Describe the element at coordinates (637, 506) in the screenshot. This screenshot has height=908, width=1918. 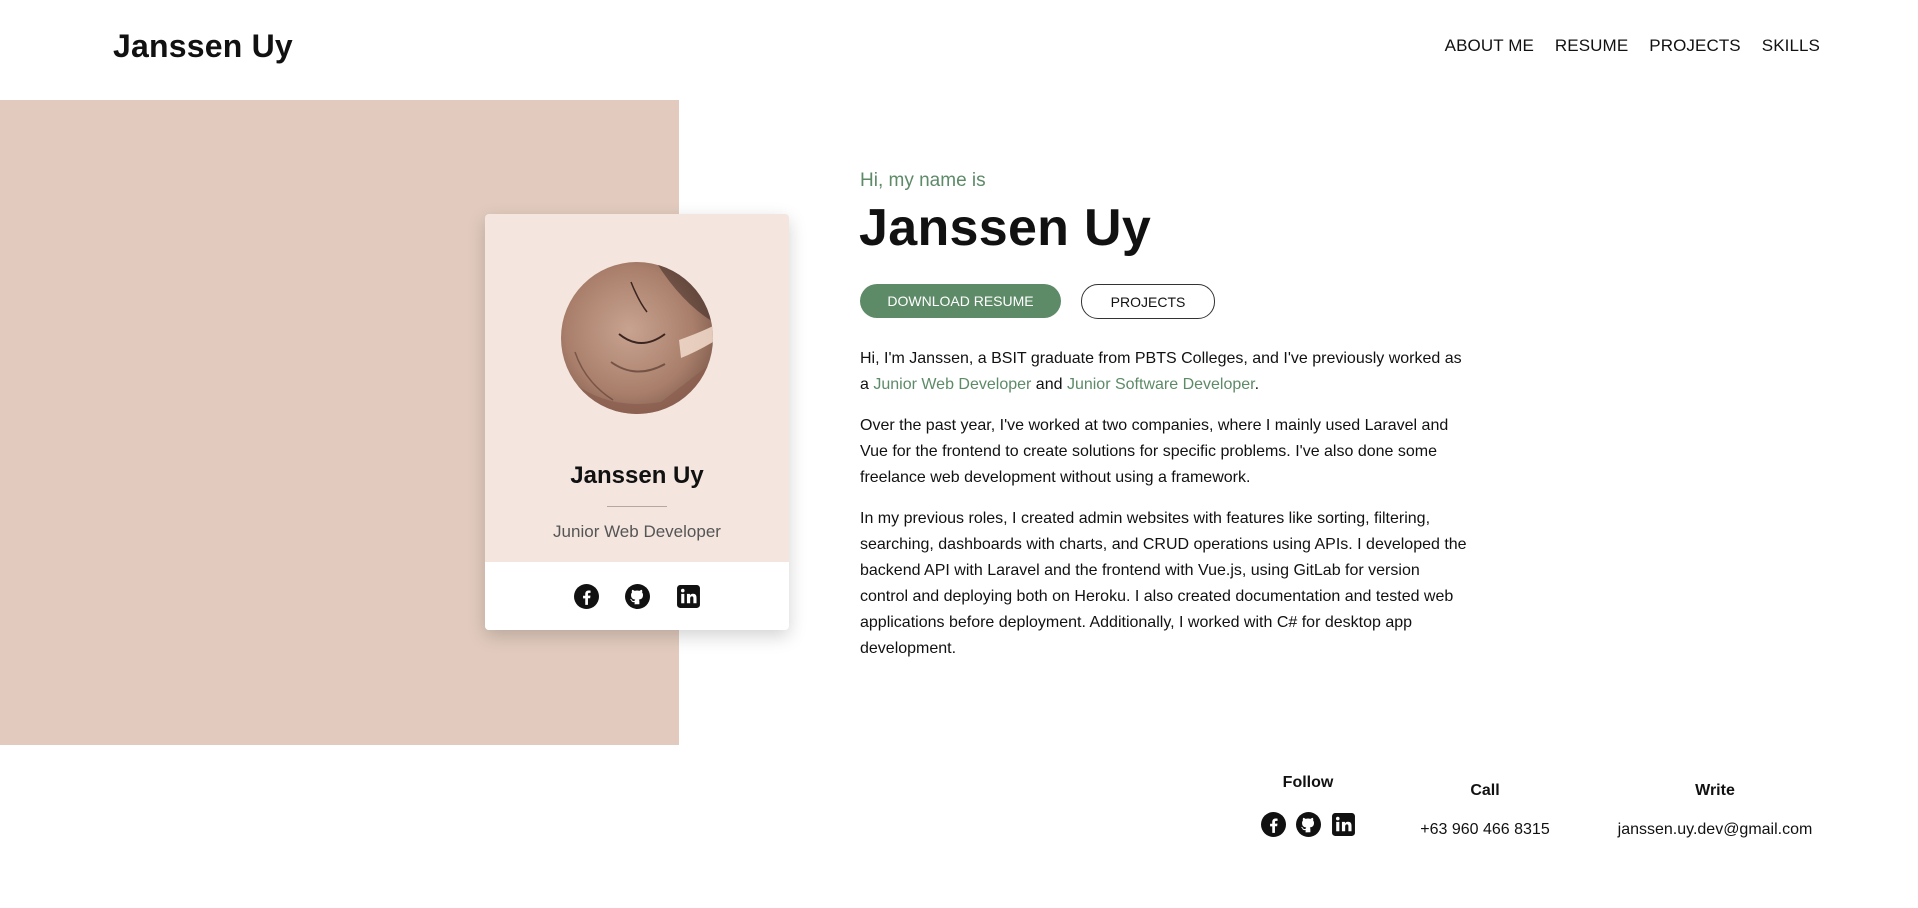
I see `card-divider` at that location.